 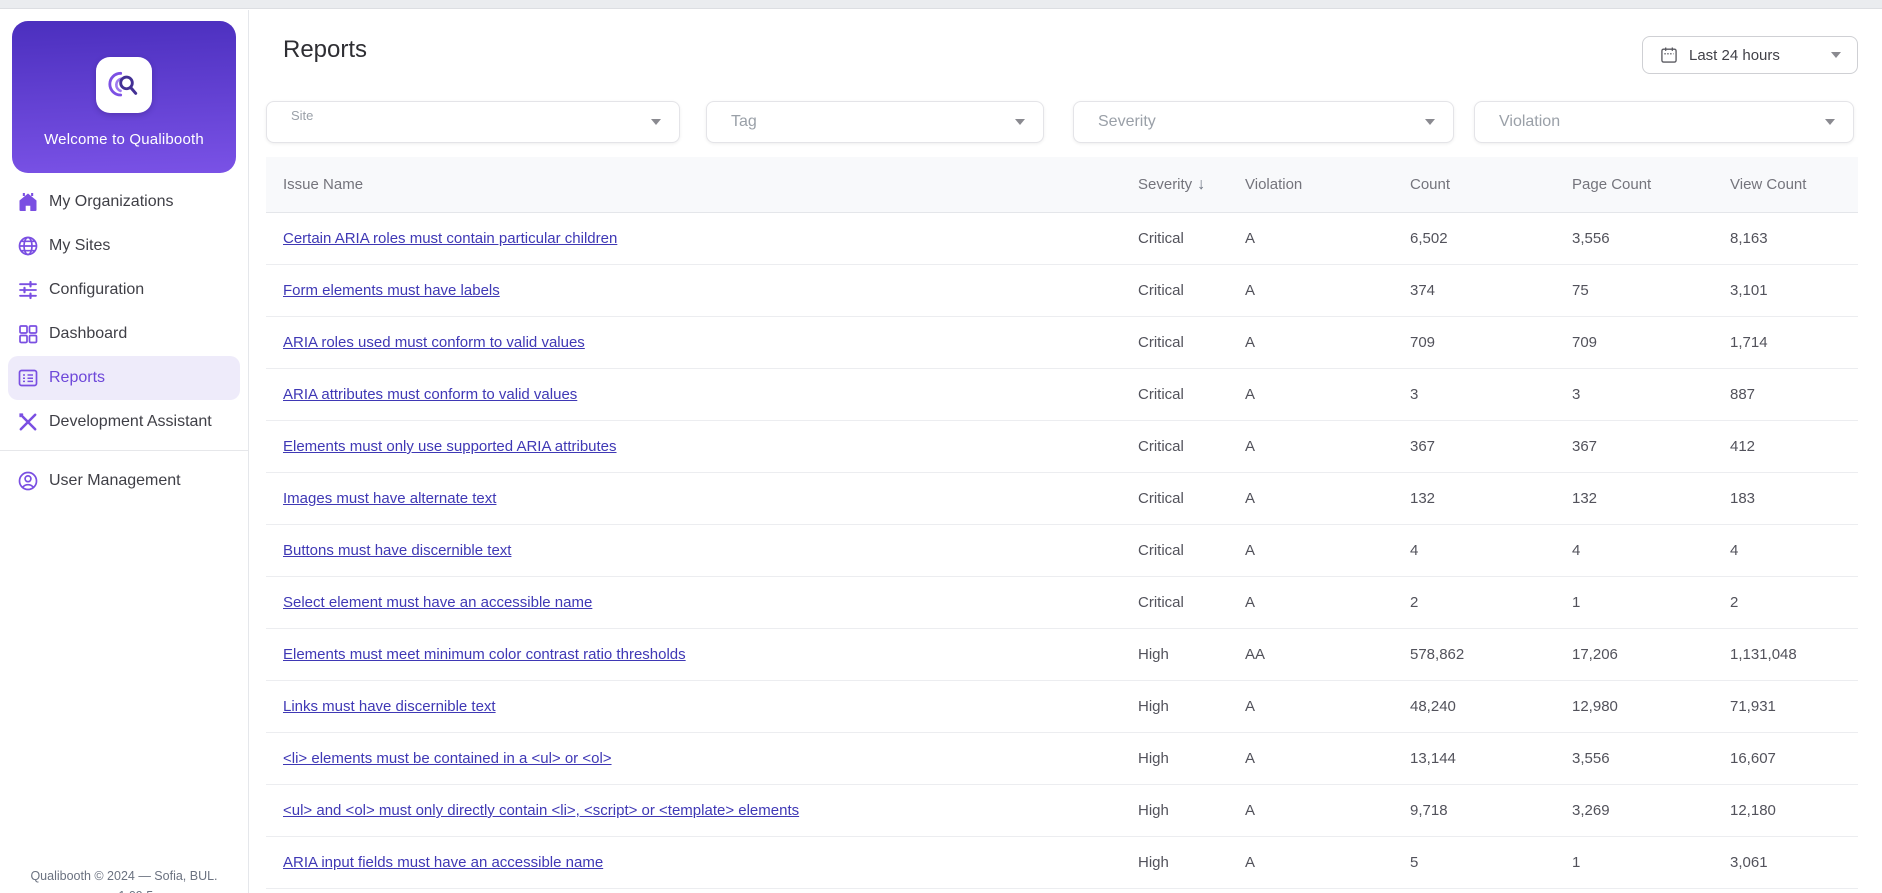 What do you see at coordinates (1255, 654) in the screenshot?
I see `violation-cell: AA` at bounding box center [1255, 654].